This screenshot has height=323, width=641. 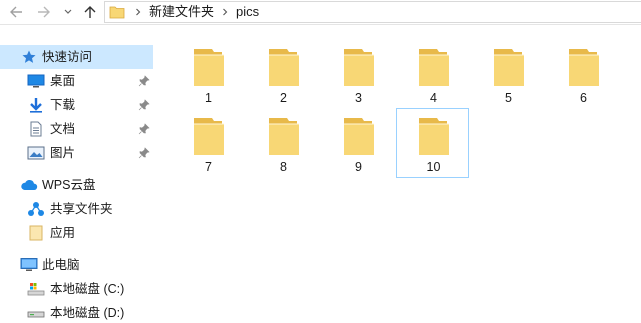 I want to click on folder-item: 2, so click(x=282, y=74).